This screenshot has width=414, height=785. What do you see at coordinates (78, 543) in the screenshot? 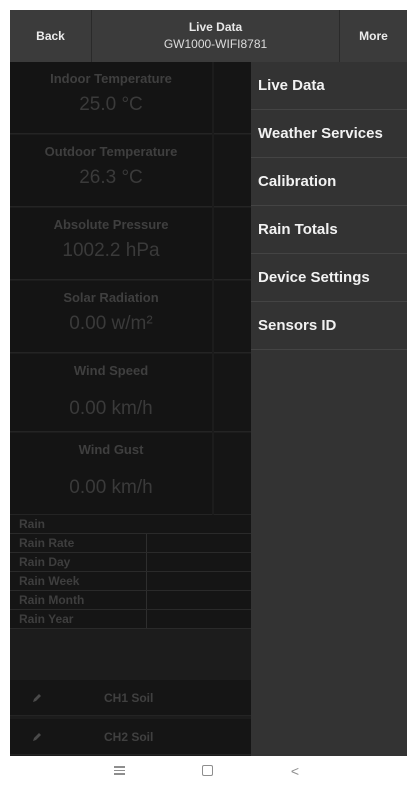
I see `rain-row-label: Rain Rate` at bounding box center [78, 543].